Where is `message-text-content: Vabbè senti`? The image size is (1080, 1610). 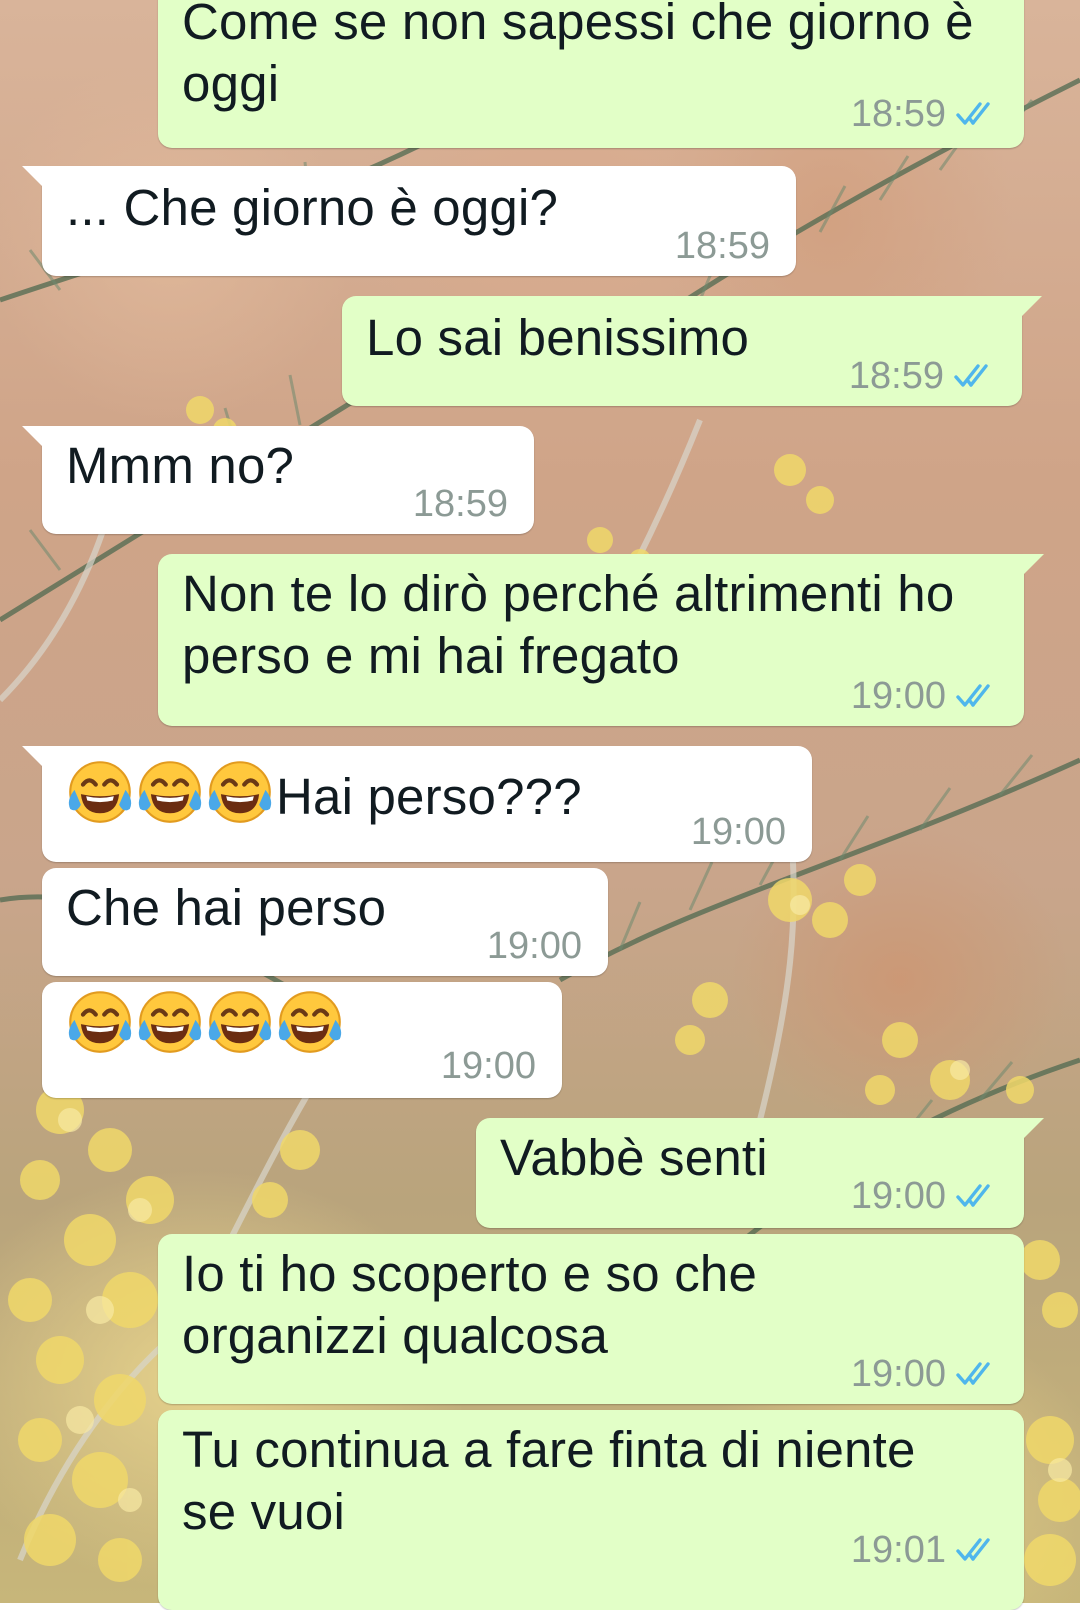
message-text-content: Vabbè senti is located at coordinates (634, 1157).